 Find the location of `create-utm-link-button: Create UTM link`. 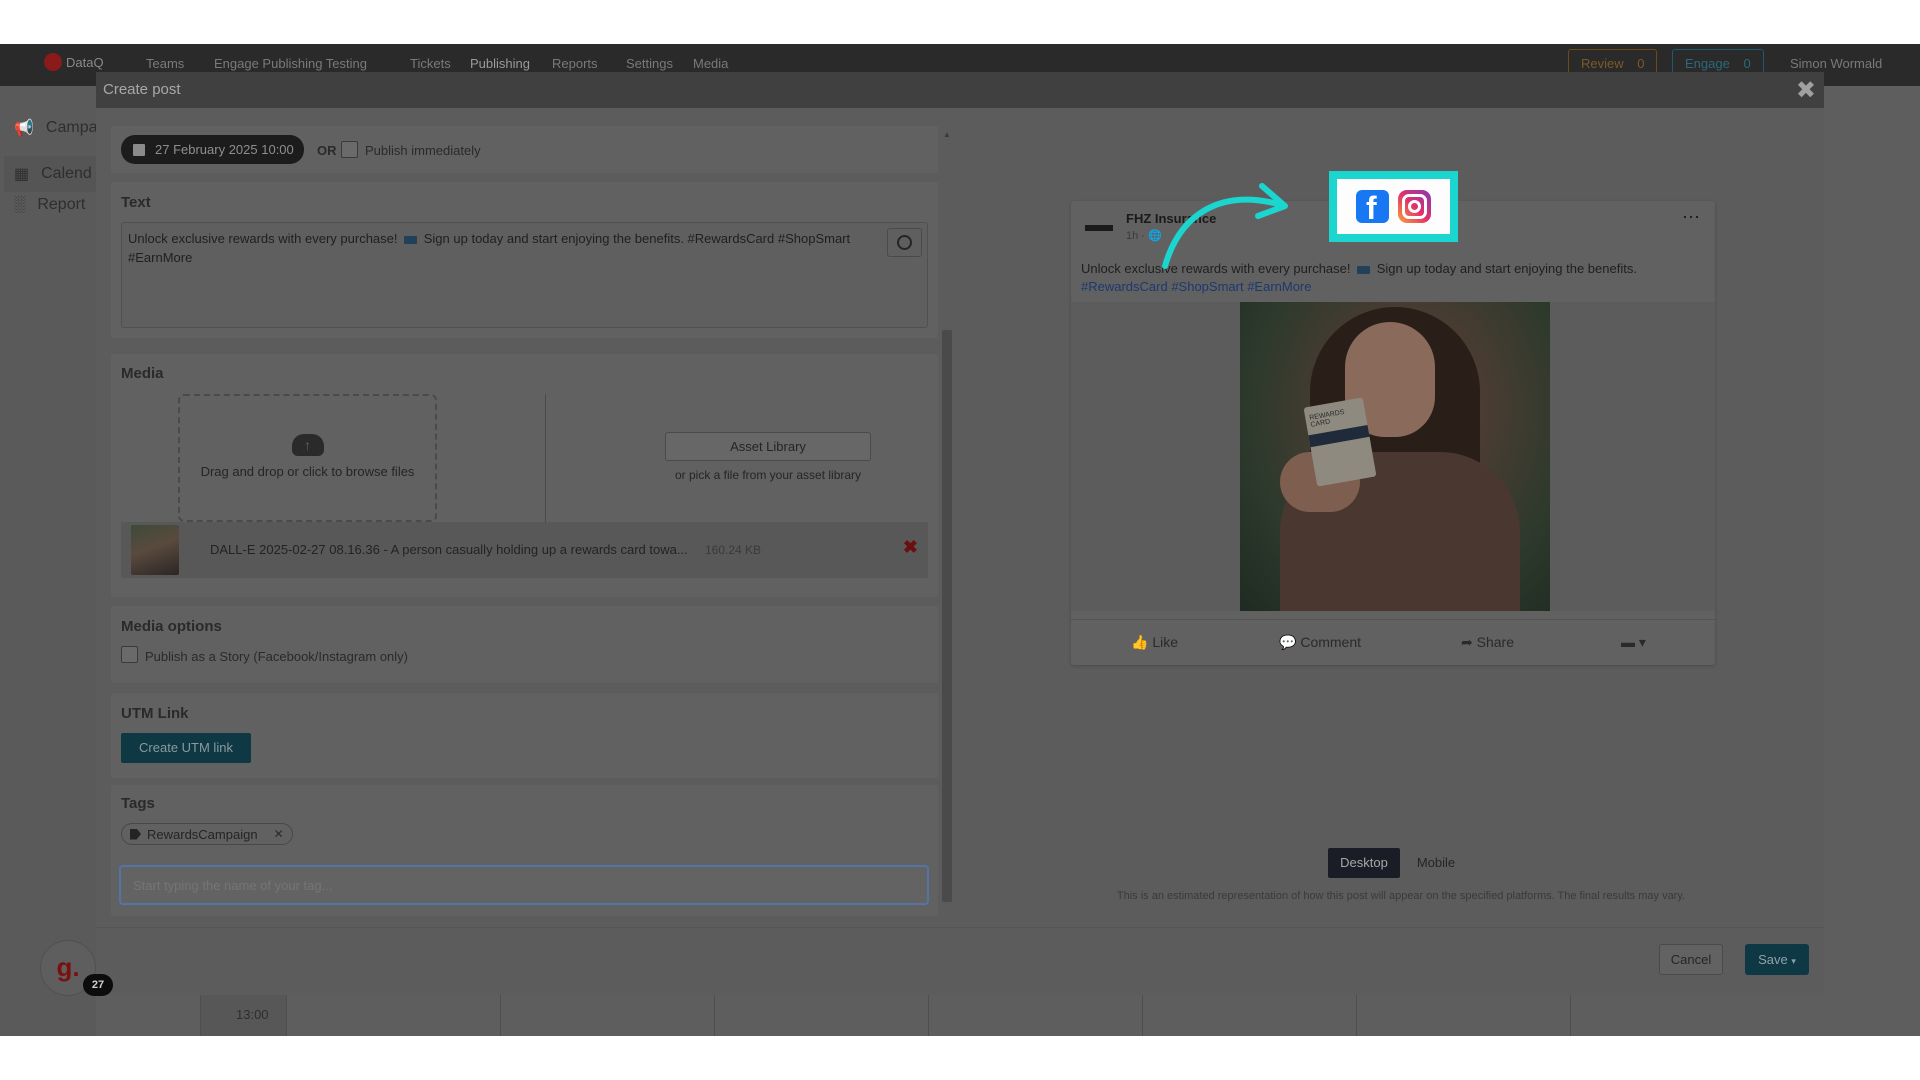

create-utm-link-button: Create UTM link is located at coordinates (186, 748).